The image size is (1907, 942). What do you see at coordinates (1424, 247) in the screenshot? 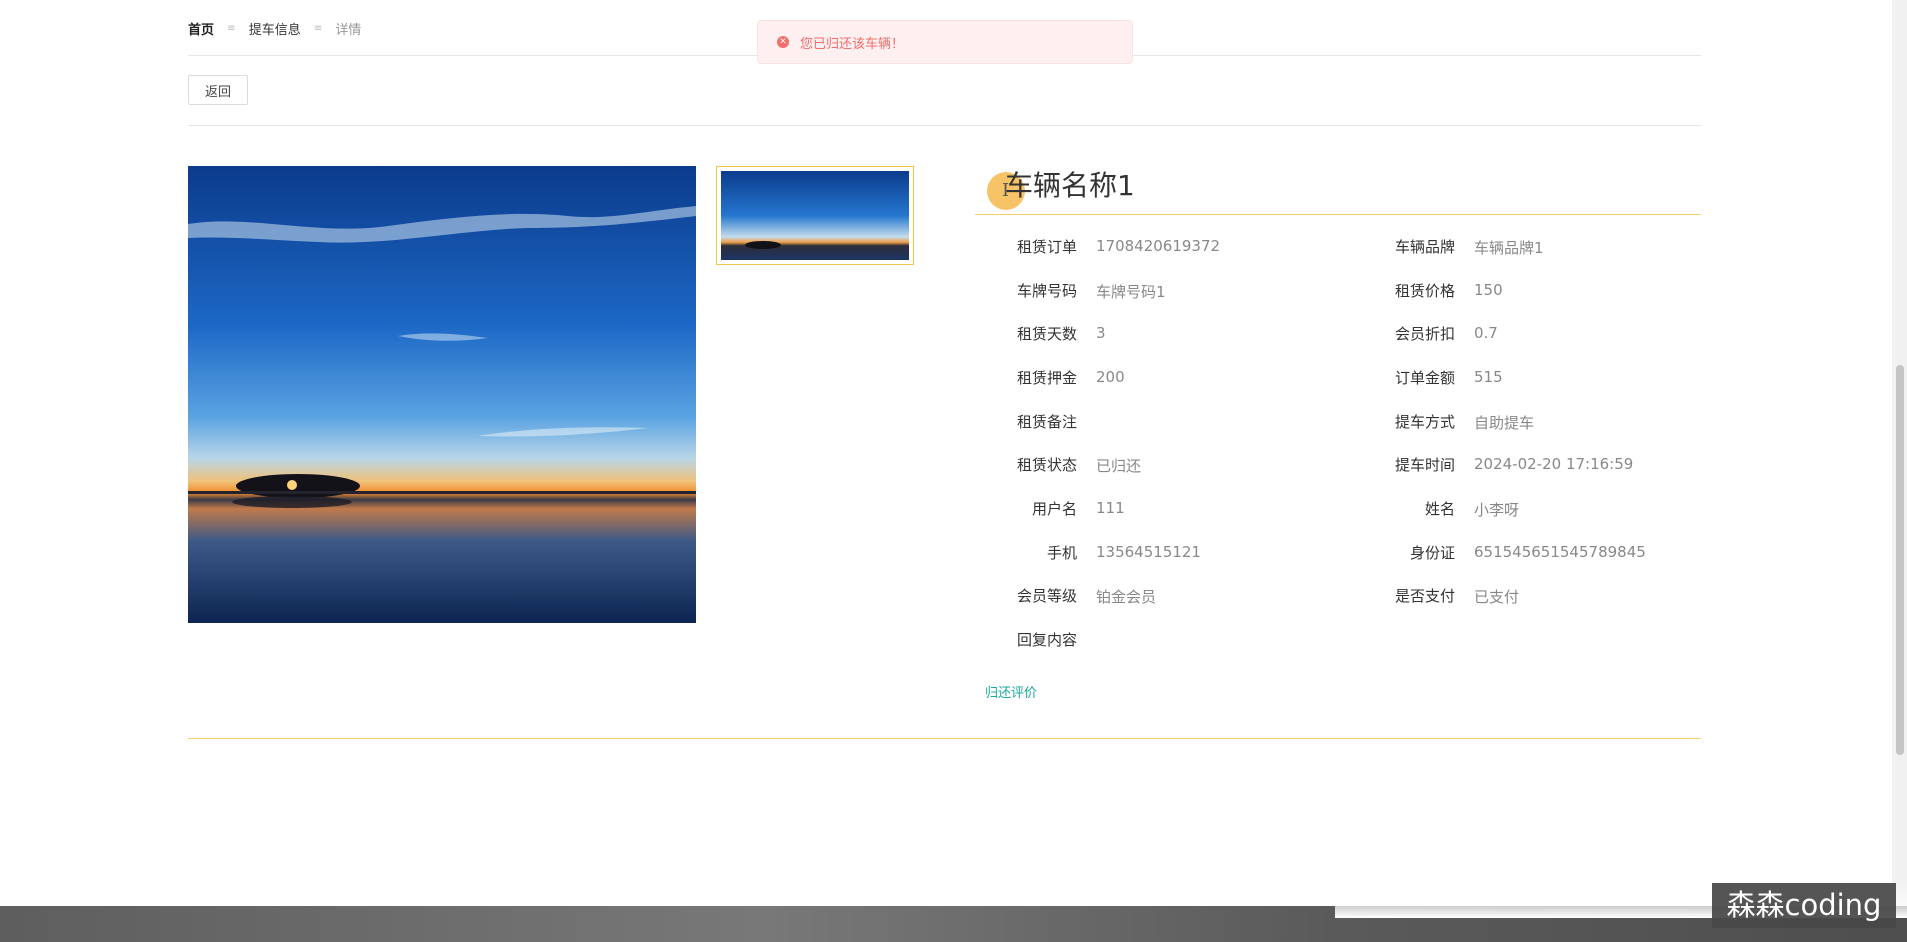
I see `label-vehicle-brand: 车辆品牌` at bounding box center [1424, 247].